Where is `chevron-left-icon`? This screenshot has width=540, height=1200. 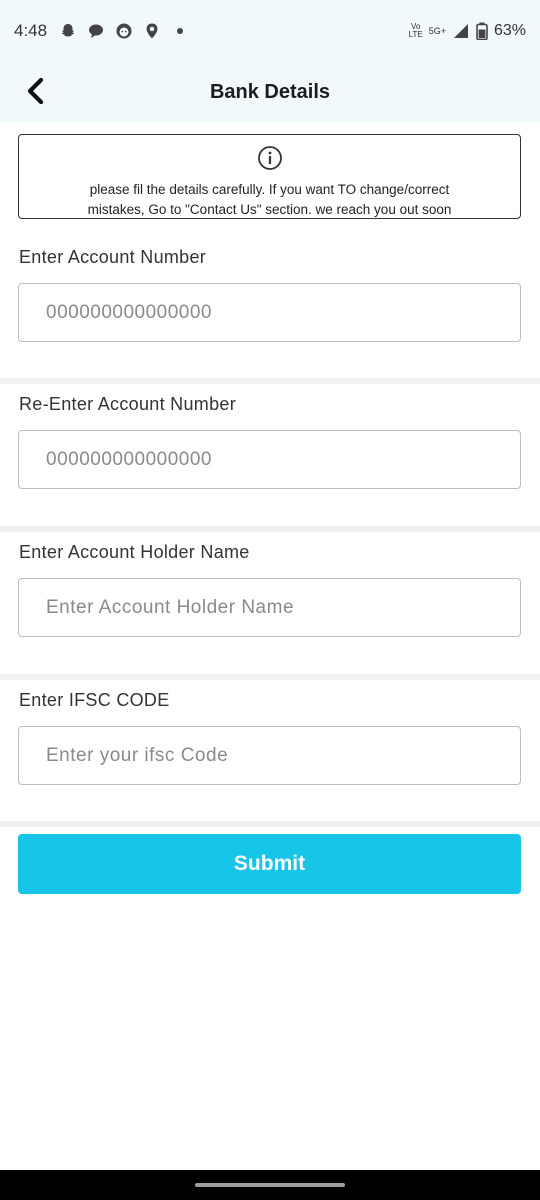 chevron-left-icon is located at coordinates (35, 91).